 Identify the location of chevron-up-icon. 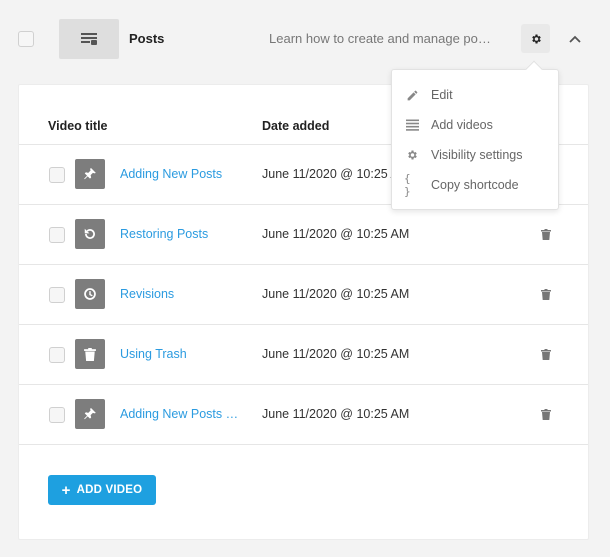
(575, 39).